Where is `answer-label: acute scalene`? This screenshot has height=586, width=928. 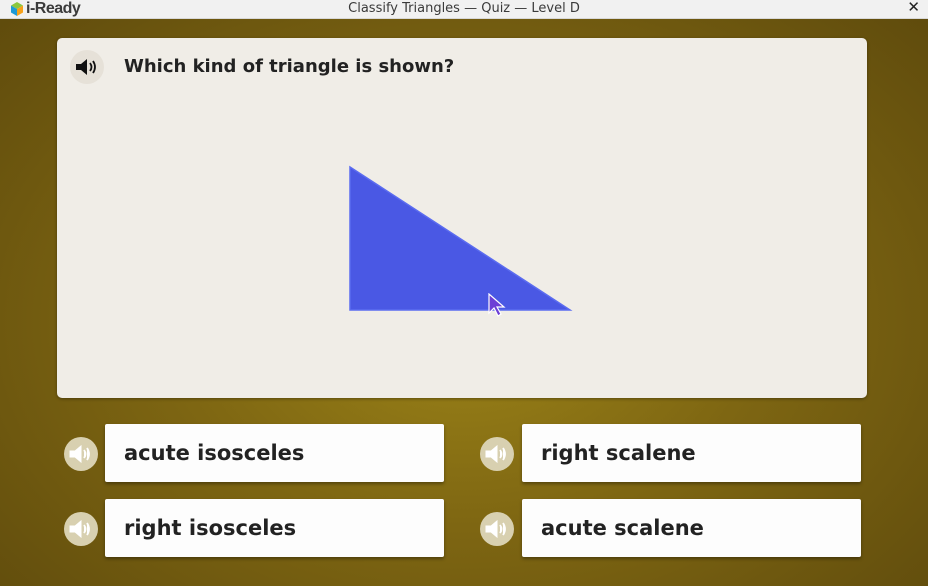
answer-label: acute scalene is located at coordinates (622, 528).